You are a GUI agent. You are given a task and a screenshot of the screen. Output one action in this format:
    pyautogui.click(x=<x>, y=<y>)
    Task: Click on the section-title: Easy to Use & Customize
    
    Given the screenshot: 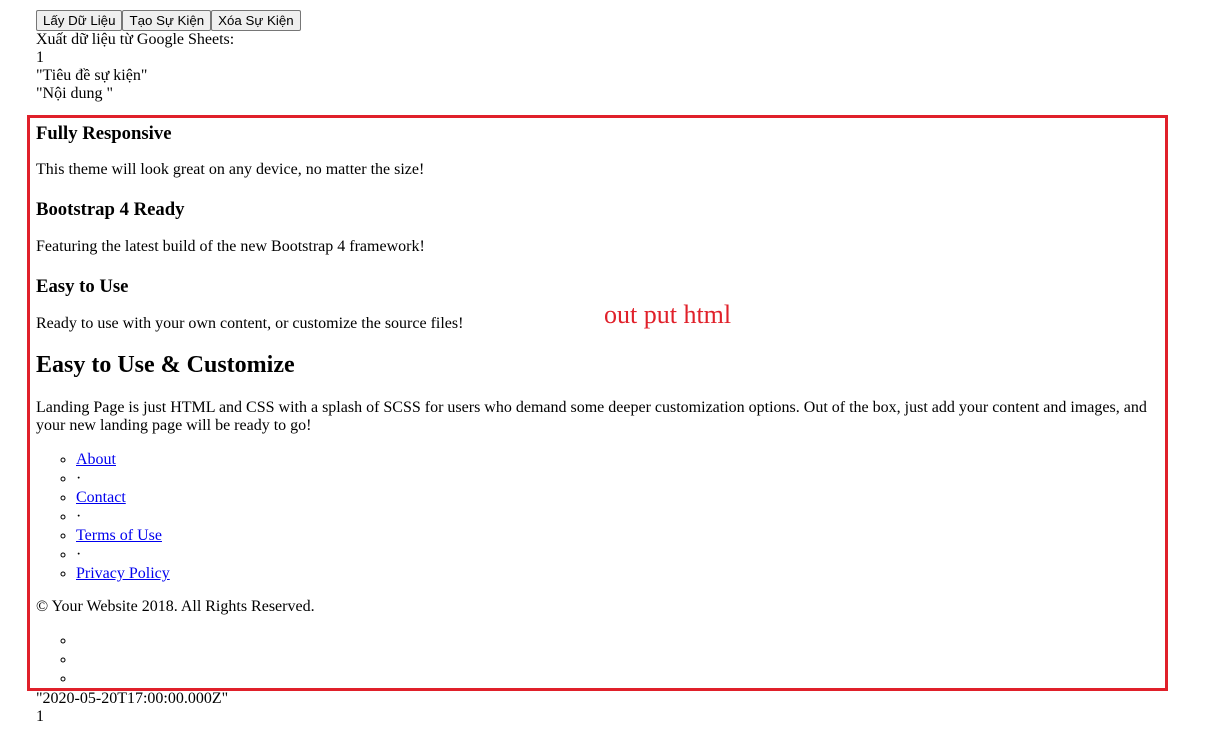 What is the action you would take?
    pyautogui.click(x=165, y=365)
    